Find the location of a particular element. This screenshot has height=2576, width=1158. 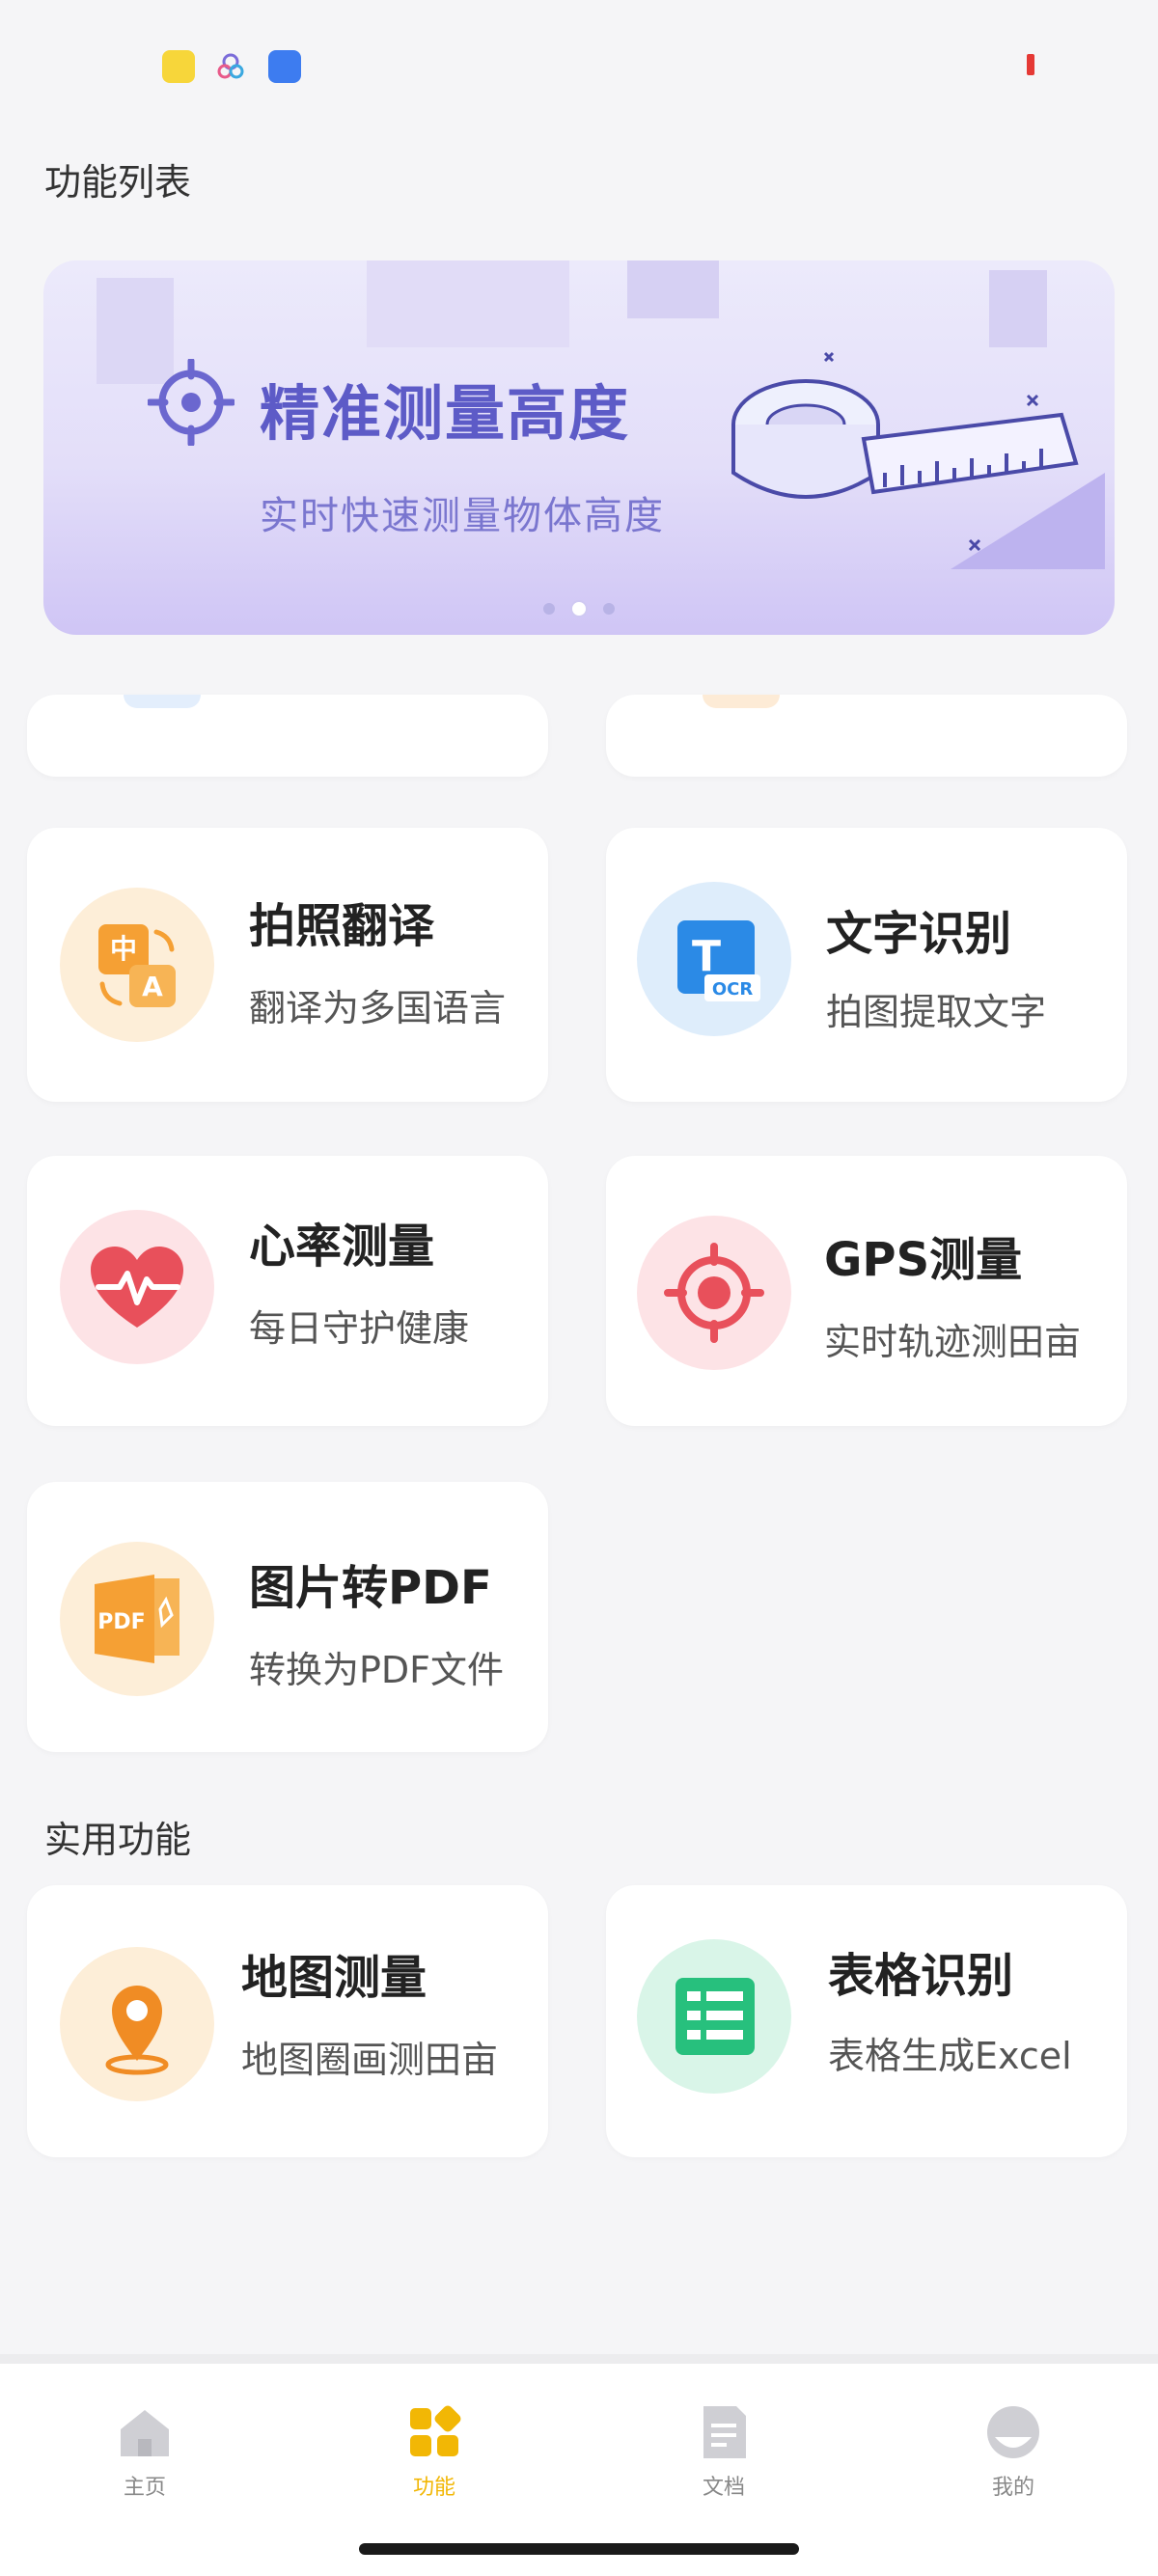

card-title: 拍照翻译 is located at coordinates (342, 926).